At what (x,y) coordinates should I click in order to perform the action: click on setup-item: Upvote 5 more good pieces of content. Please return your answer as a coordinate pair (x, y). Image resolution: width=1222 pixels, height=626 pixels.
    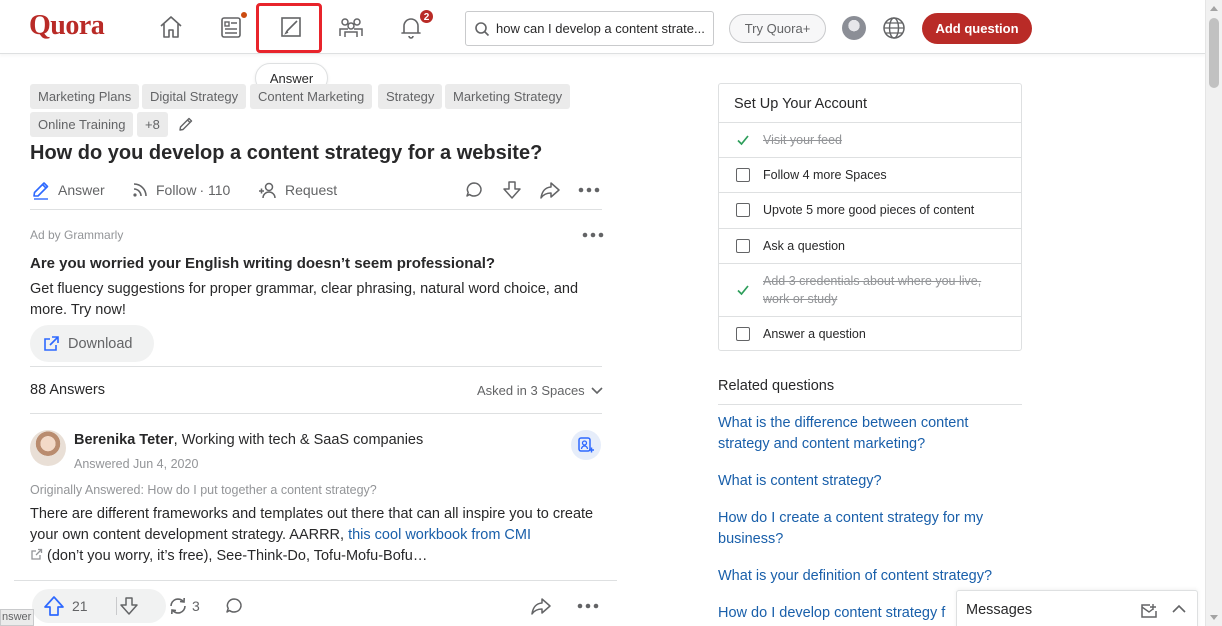
    Looking at the image, I should click on (870, 210).